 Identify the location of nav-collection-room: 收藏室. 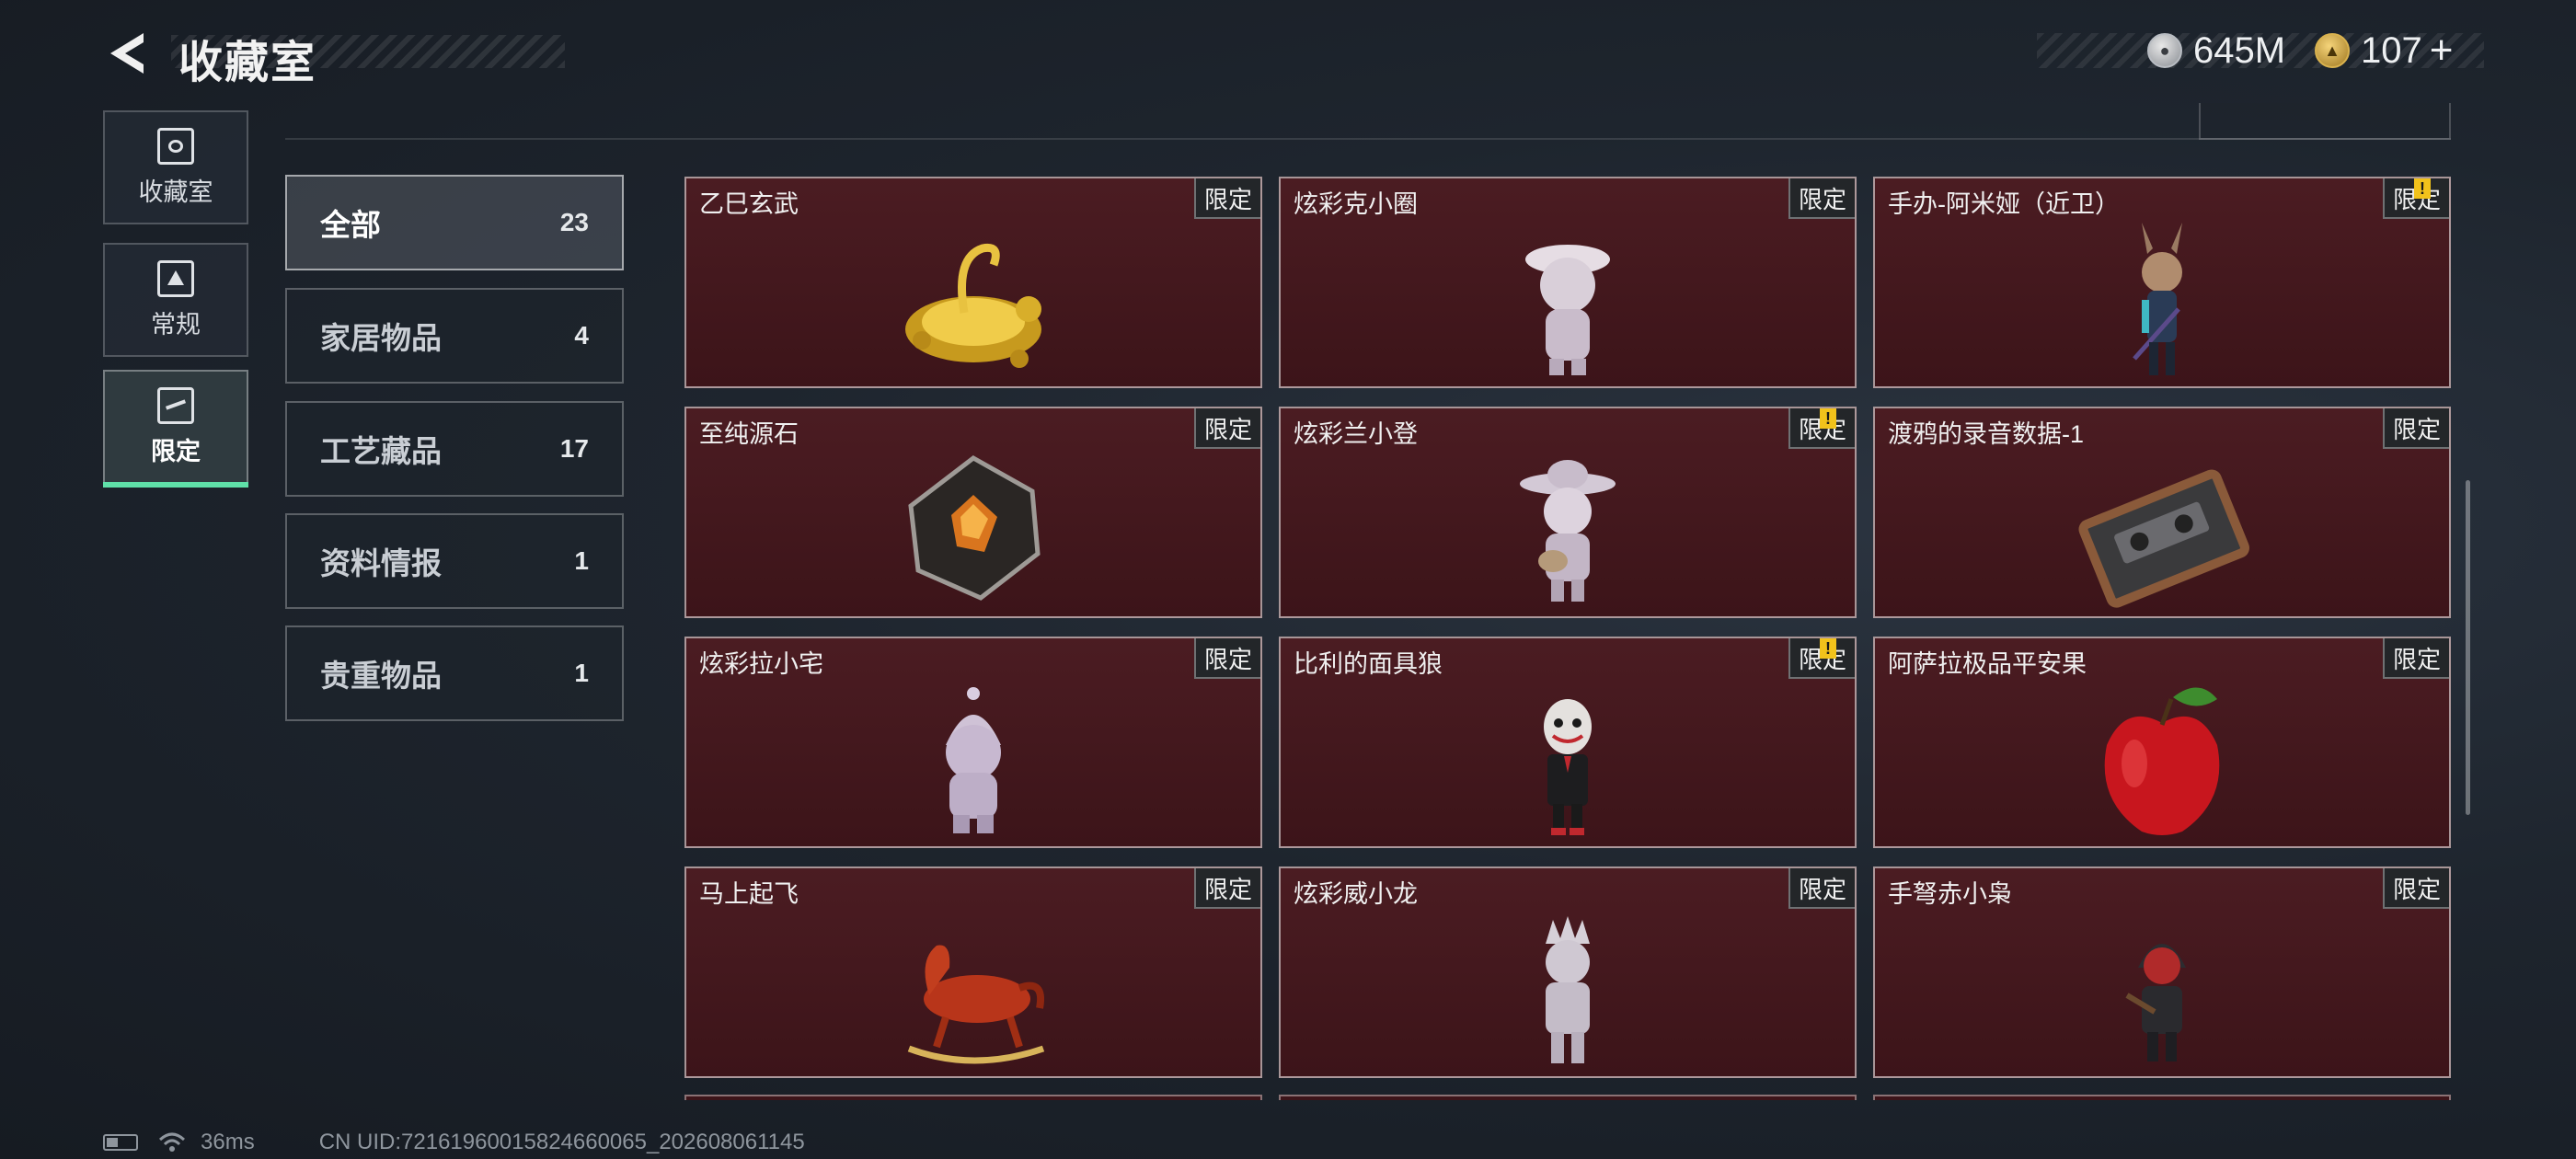
(175, 167).